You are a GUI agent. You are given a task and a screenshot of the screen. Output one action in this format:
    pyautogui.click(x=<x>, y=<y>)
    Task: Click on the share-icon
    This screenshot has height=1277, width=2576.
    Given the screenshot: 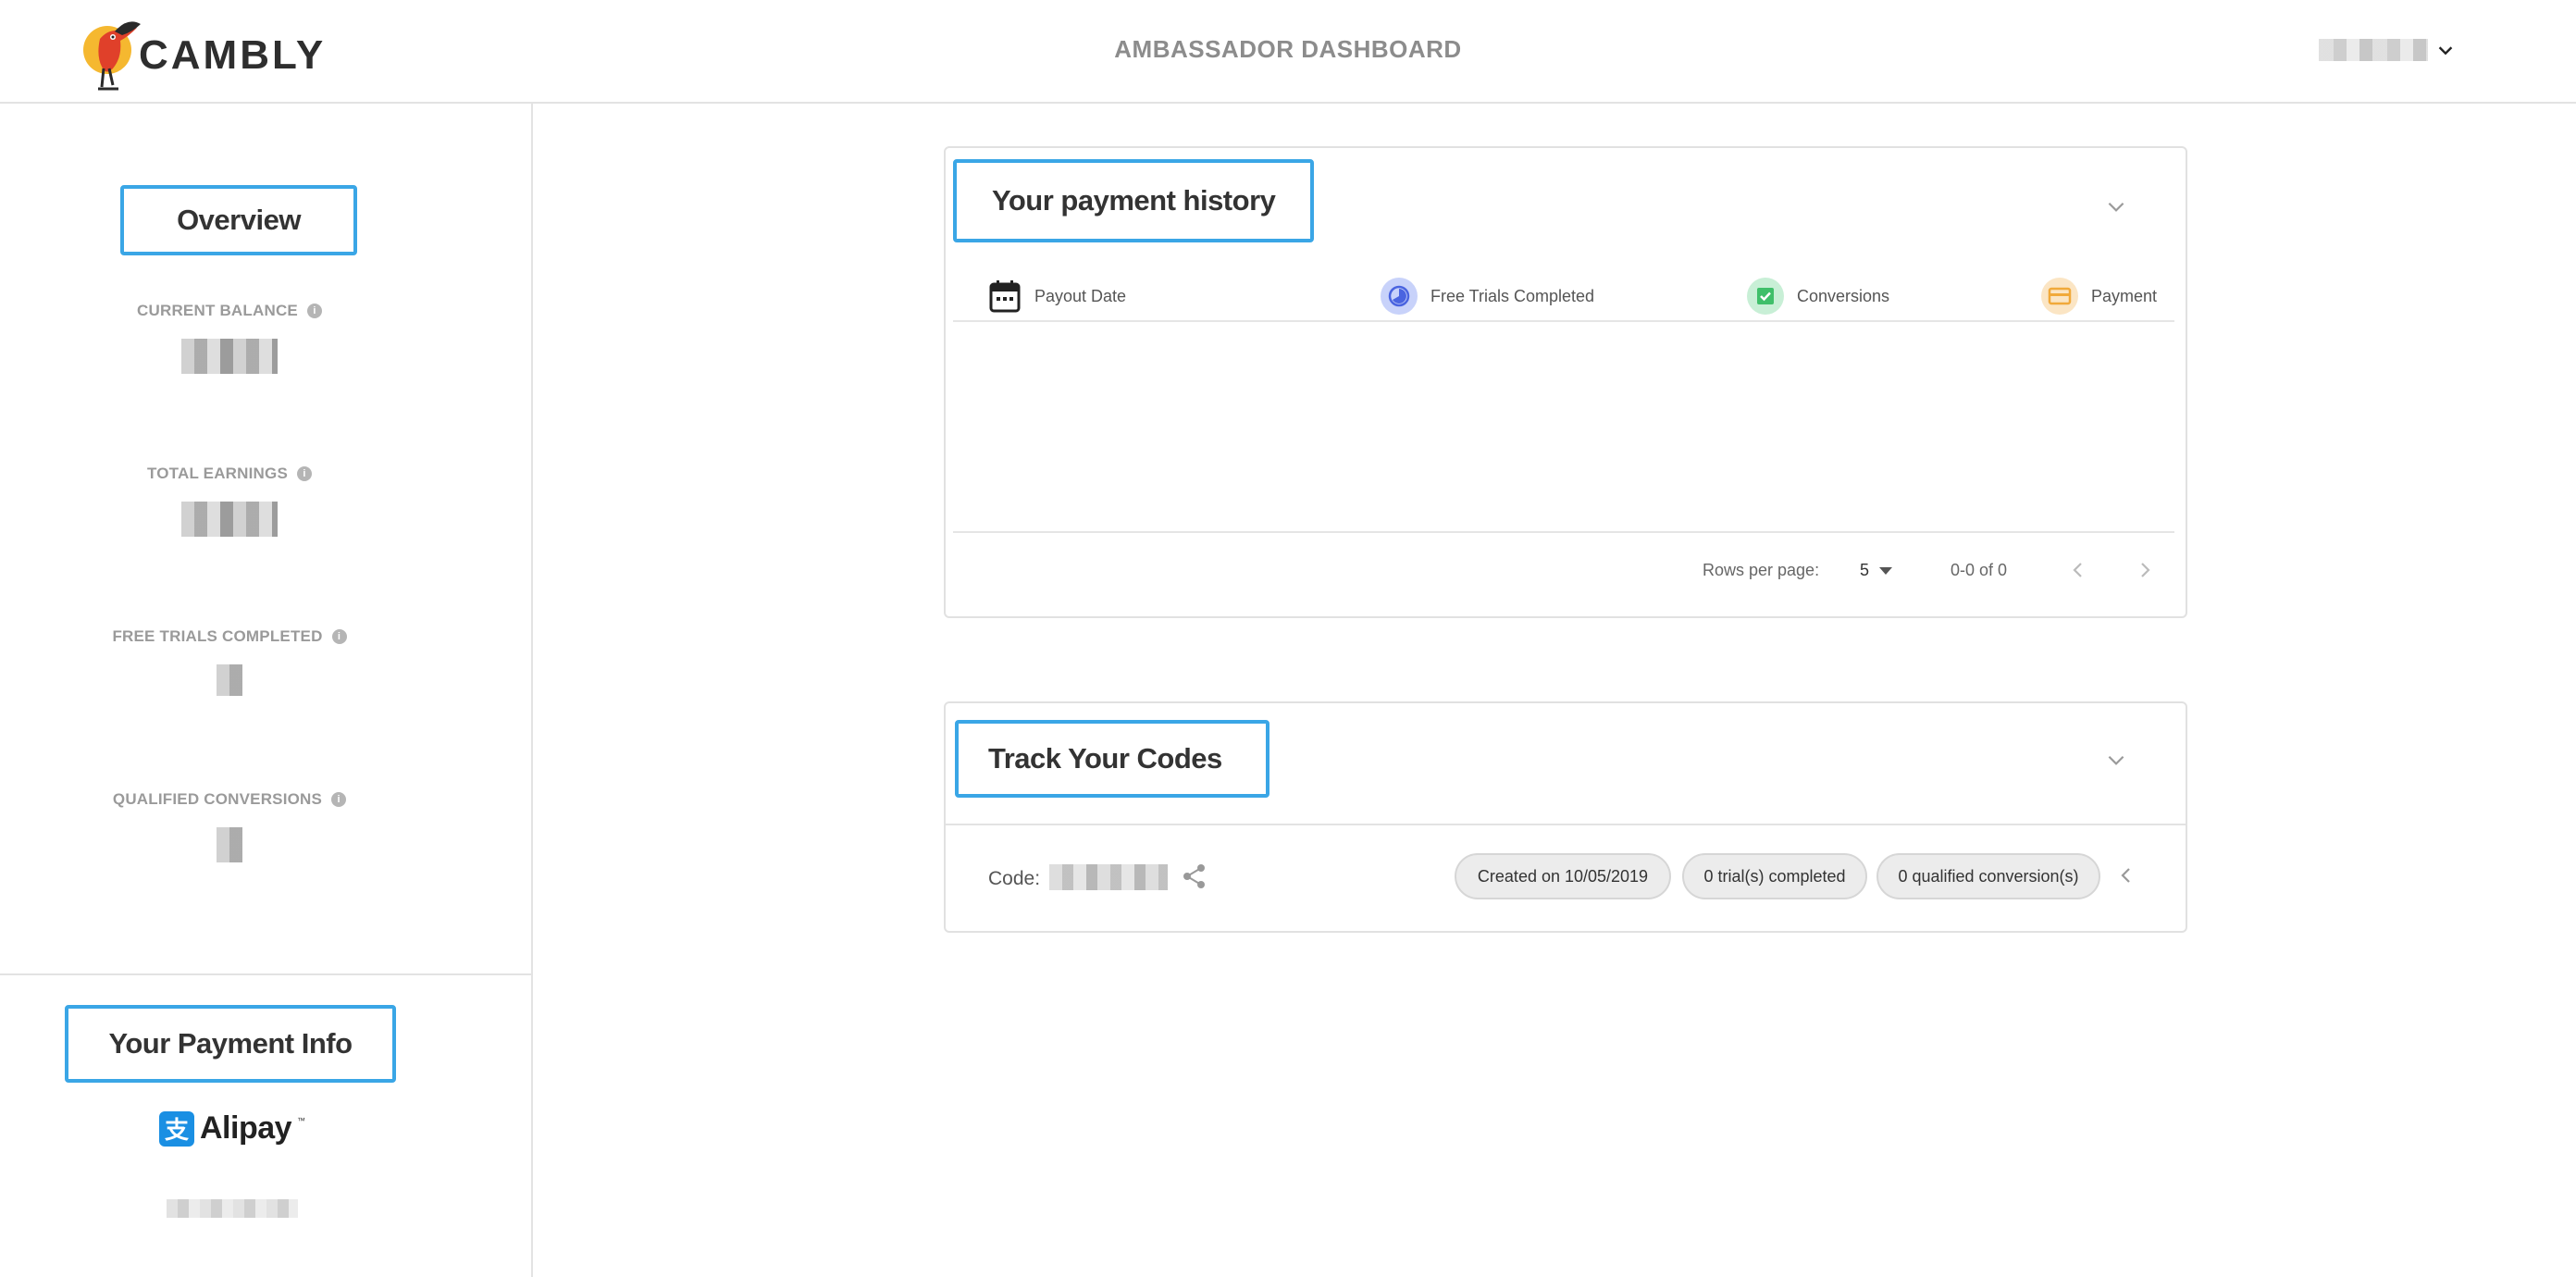 What is the action you would take?
    pyautogui.click(x=1195, y=876)
    